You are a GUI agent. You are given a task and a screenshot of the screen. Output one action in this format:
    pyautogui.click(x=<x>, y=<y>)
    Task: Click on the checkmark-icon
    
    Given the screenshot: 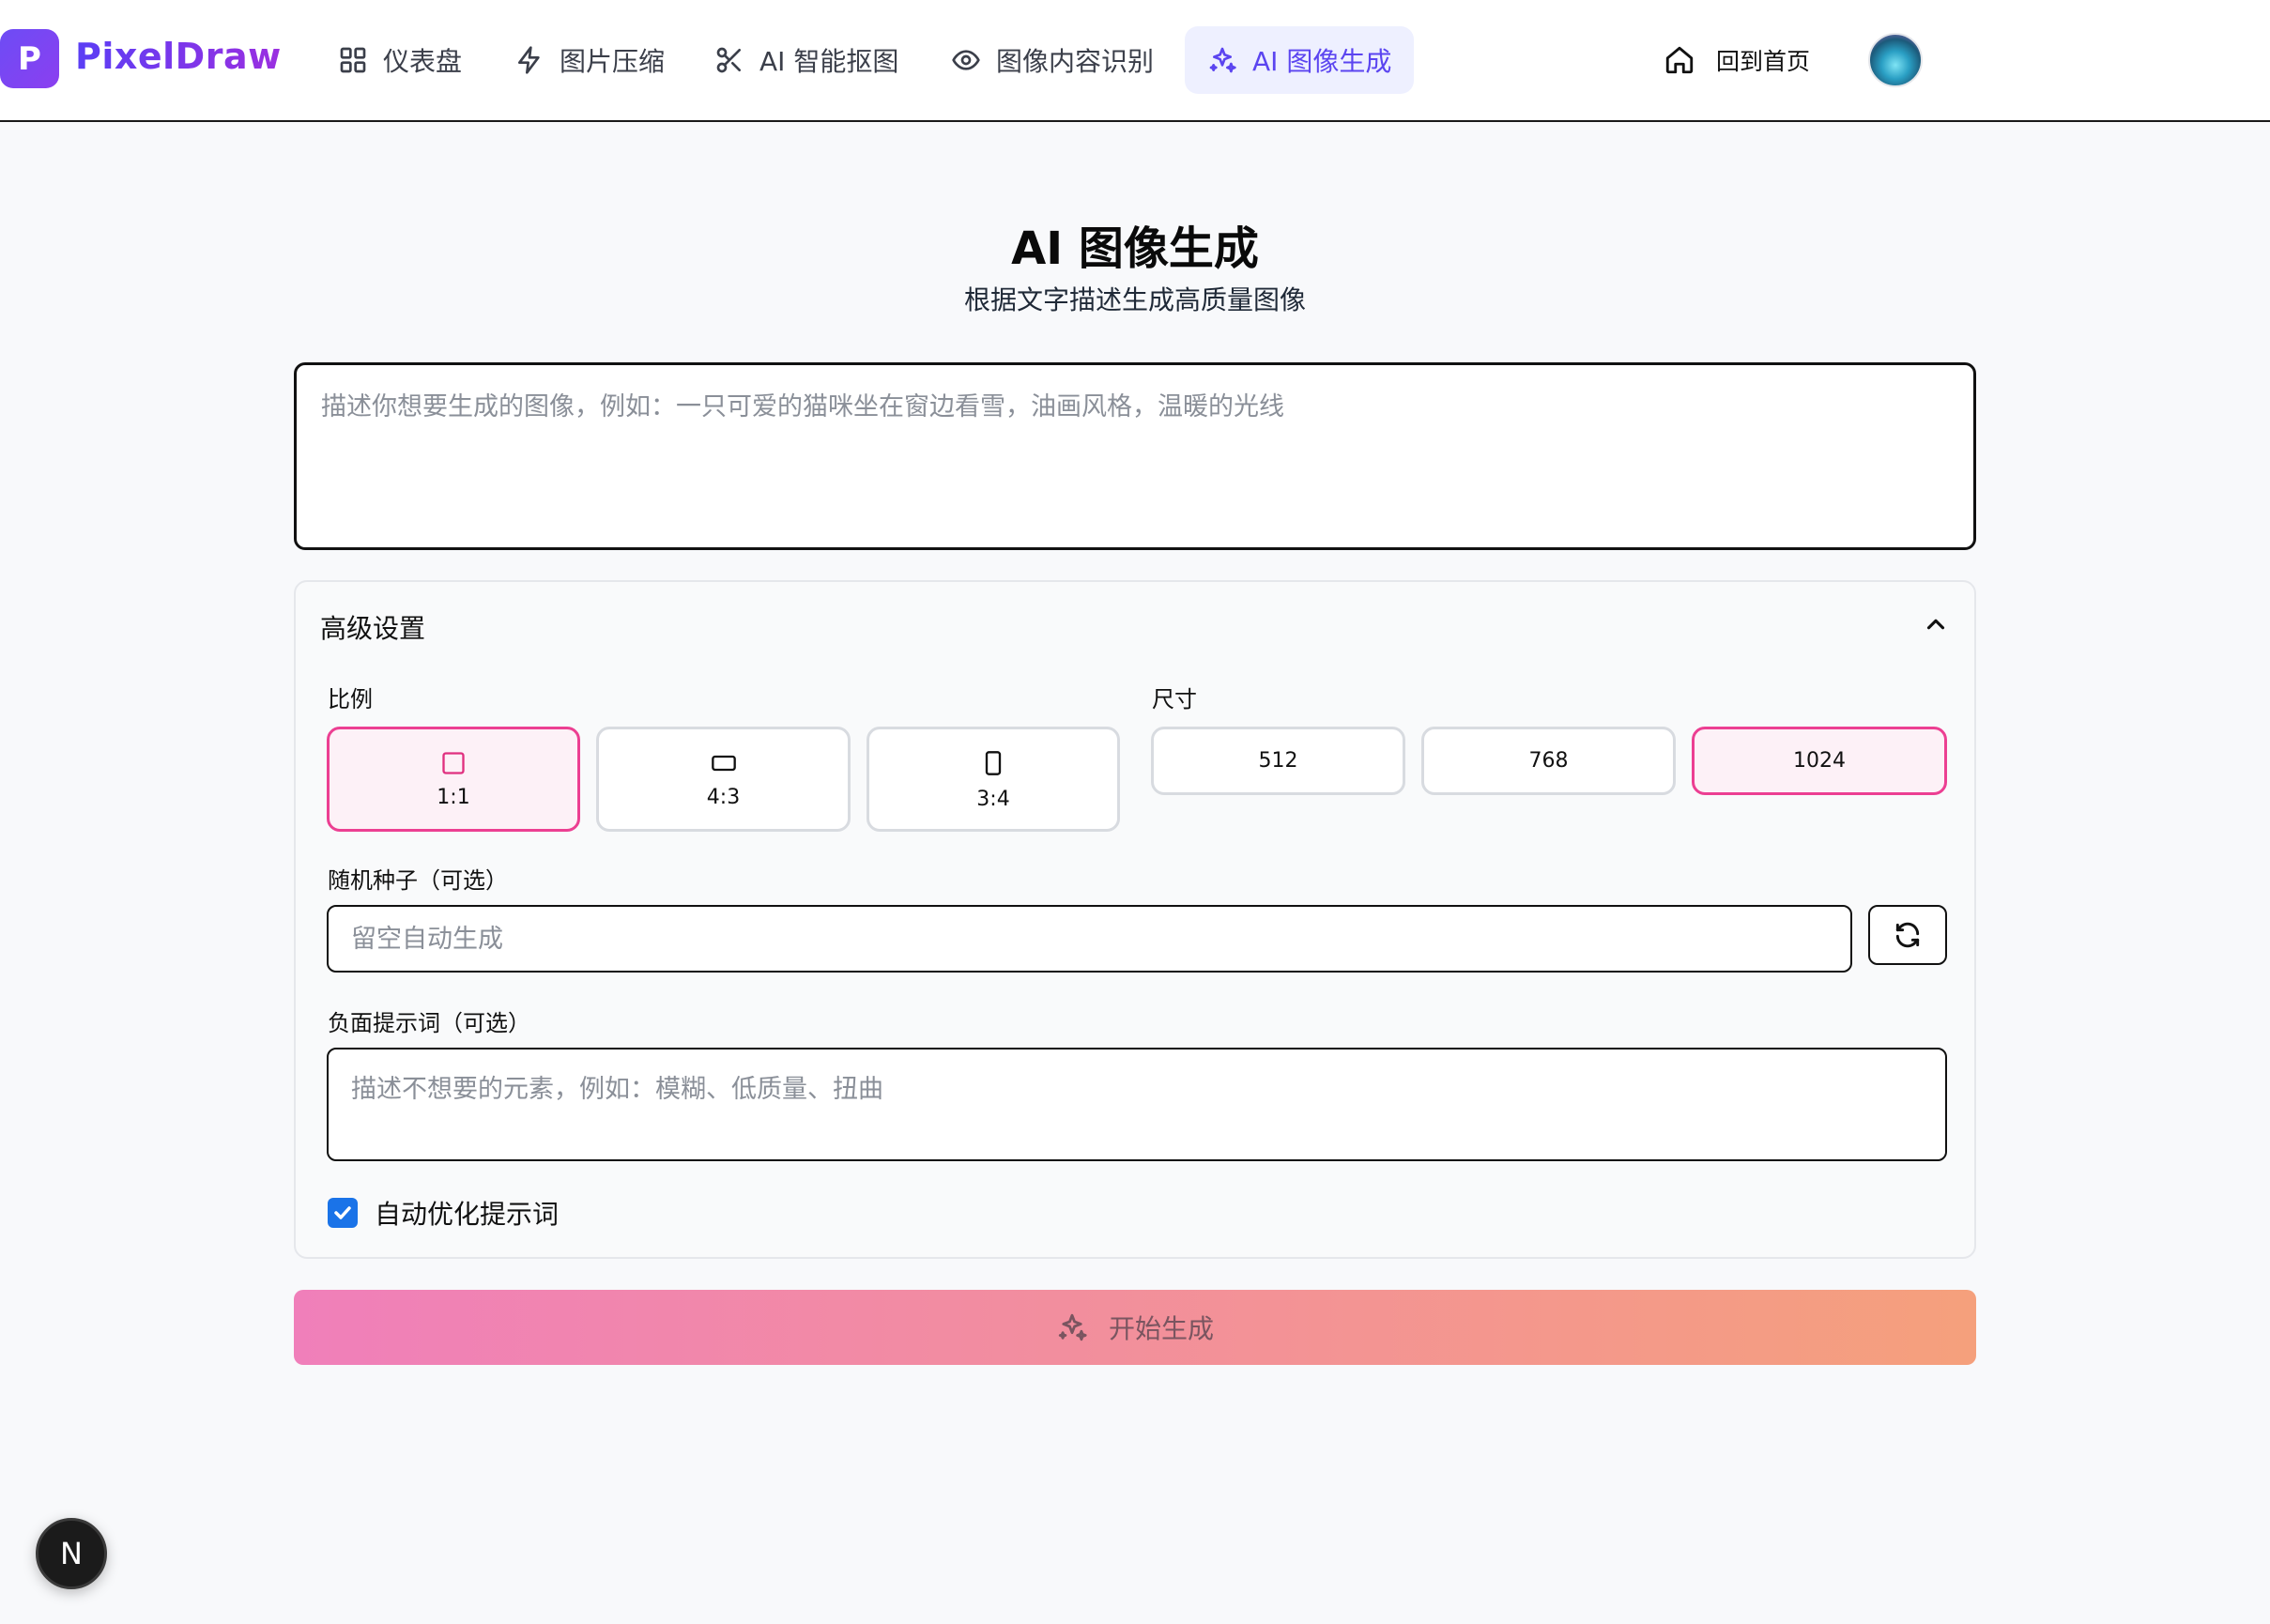 What is the action you would take?
    pyautogui.click(x=342, y=1212)
    